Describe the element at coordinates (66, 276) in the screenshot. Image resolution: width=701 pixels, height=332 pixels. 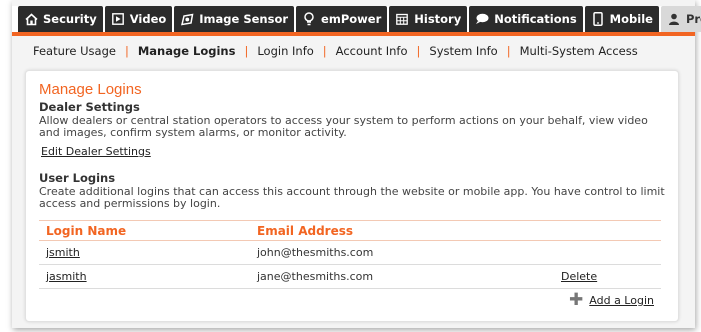
I see `login-name-link: jasmith` at that location.